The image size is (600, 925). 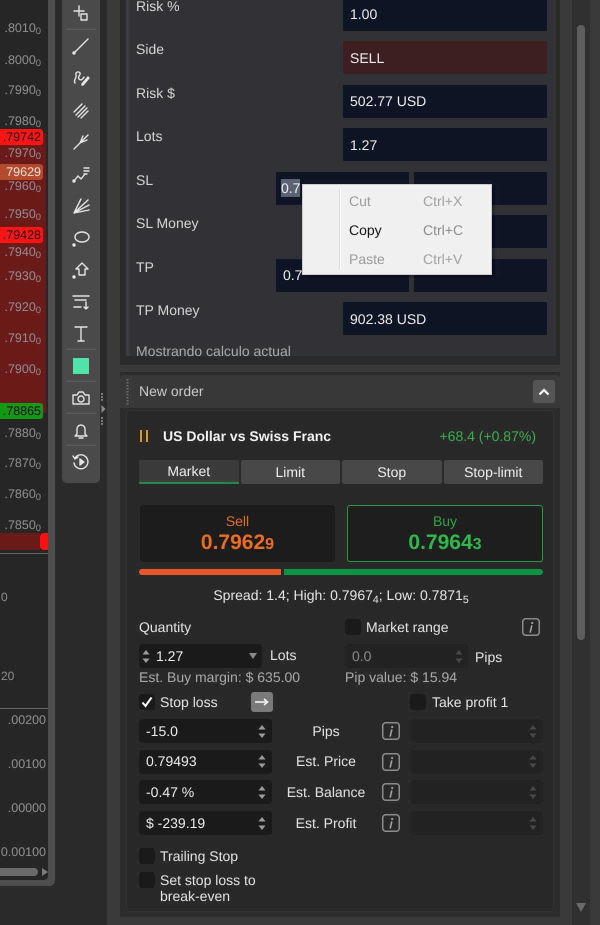 I want to click on price-axis-label: .7930$_{0}$, so click(x=22, y=276).